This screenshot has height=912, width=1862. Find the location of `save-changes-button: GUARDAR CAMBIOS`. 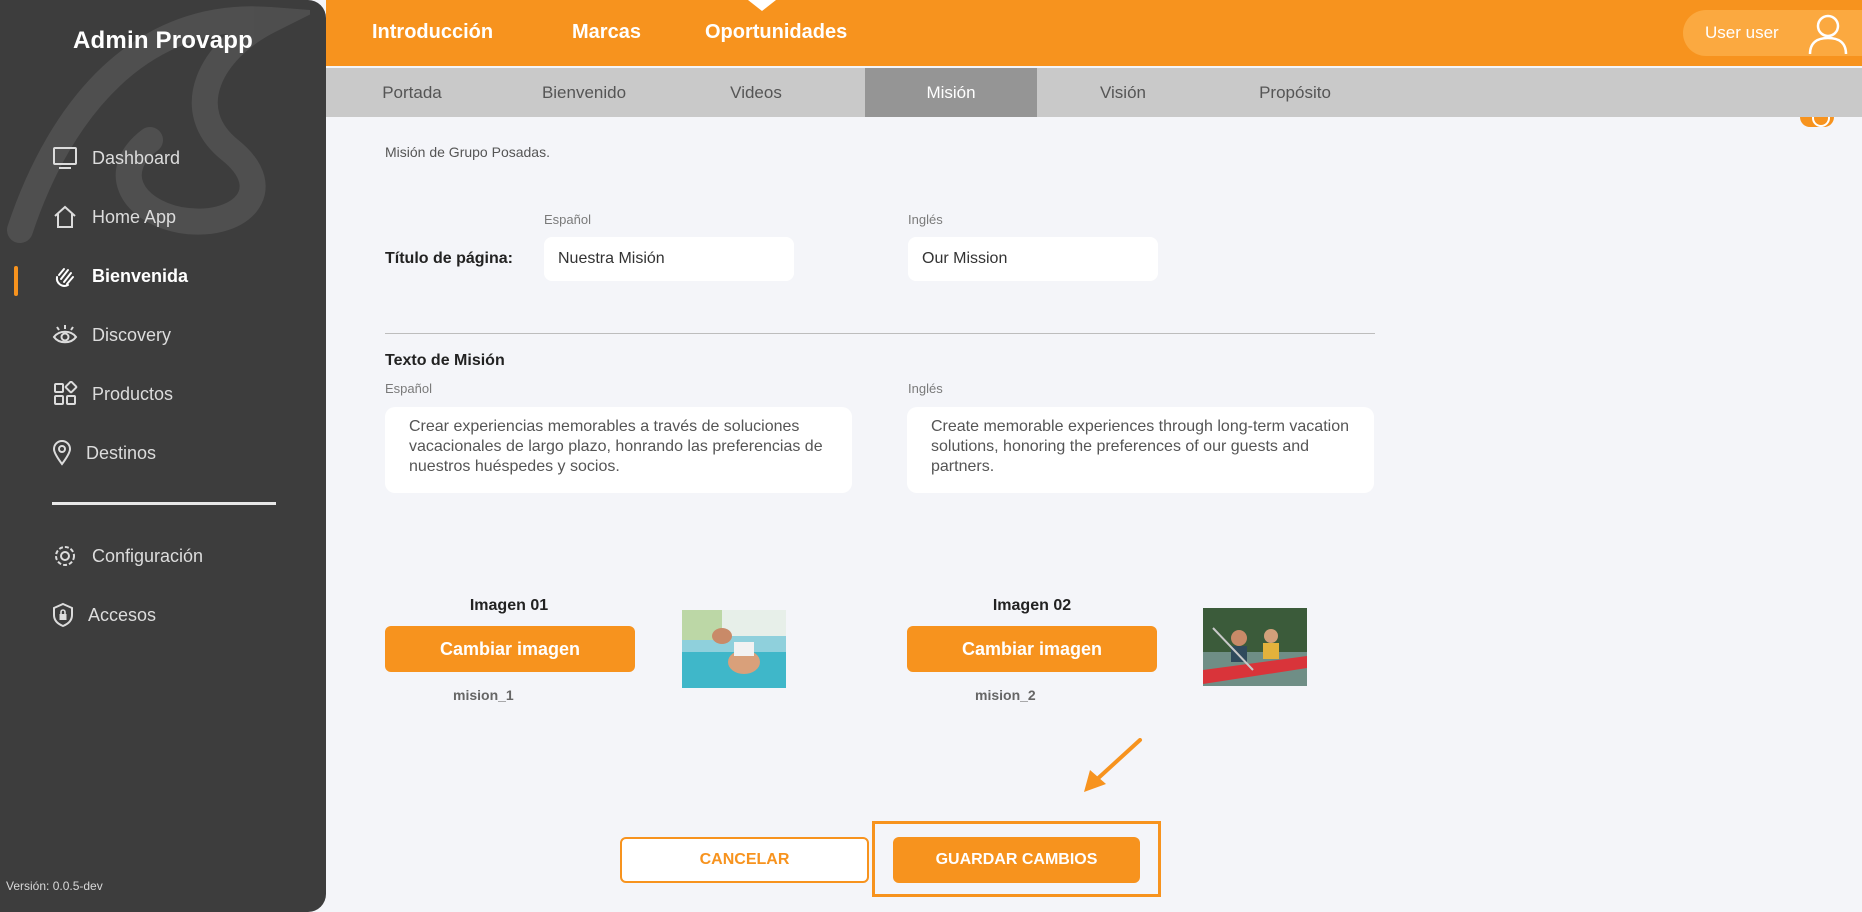

save-changes-button: GUARDAR CAMBIOS is located at coordinates (1016, 860).